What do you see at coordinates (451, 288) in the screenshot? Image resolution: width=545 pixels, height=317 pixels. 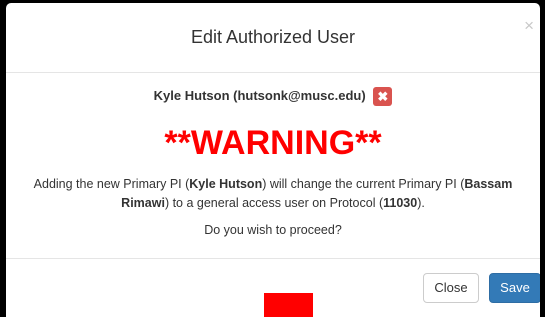 I see `close-button: Close` at bounding box center [451, 288].